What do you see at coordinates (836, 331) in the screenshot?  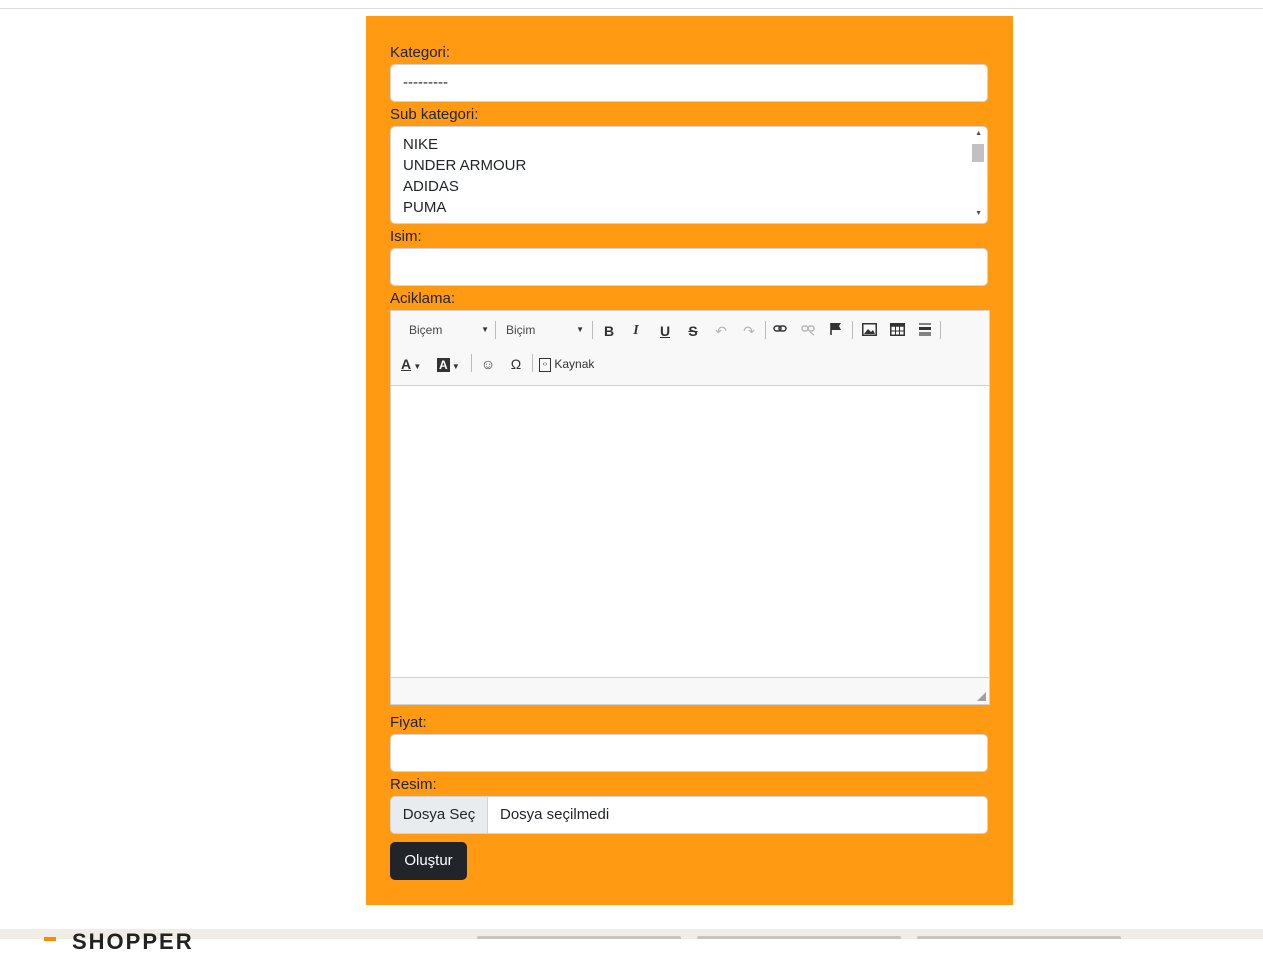 I see `anchor-icon` at bounding box center [836, 331].